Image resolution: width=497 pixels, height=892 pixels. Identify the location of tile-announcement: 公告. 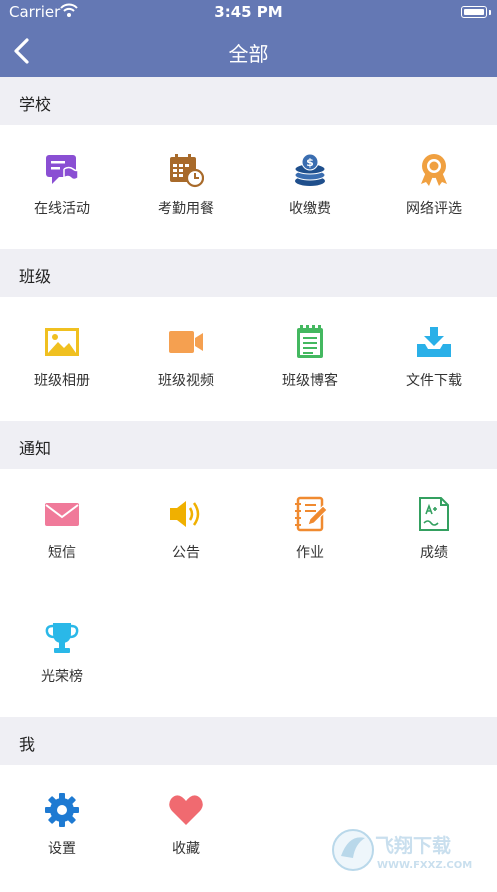
(186, 546).